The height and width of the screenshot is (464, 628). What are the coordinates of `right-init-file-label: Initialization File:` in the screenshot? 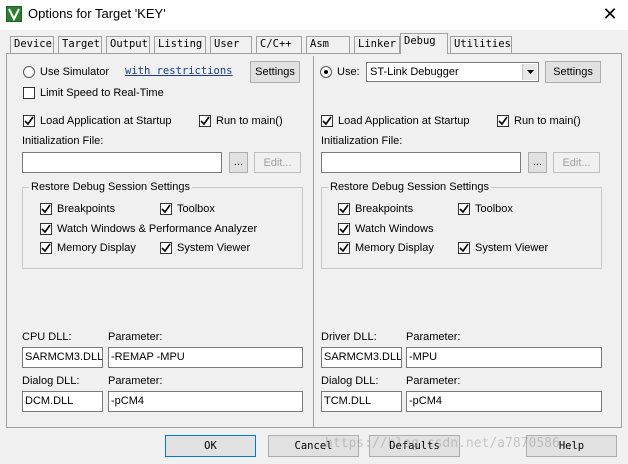 It's located at (362, 141).